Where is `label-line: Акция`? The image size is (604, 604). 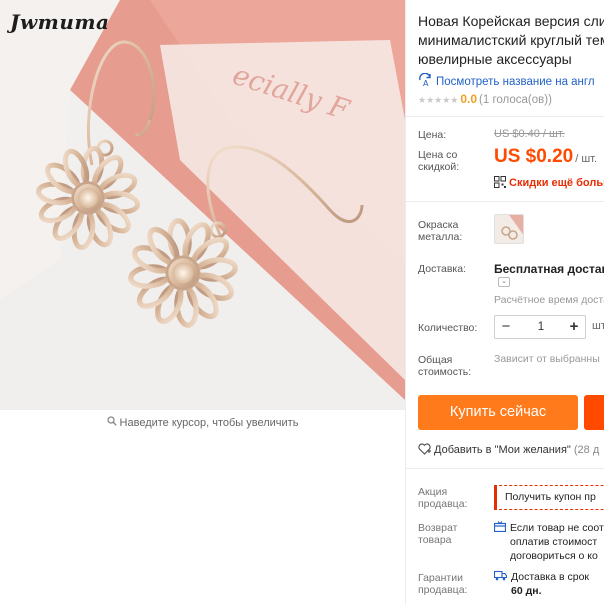
label-line: Акция is located at coordinates (433, 492).